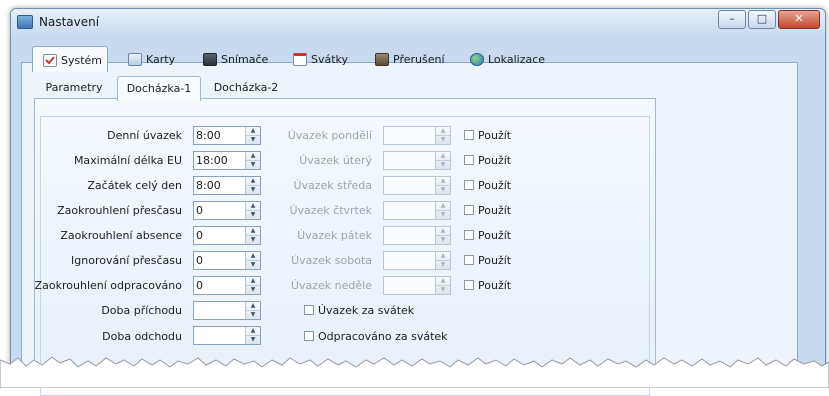 The image size is (829, 396). I want to click on subtab-parametry: Parametry, so click(74, 88).